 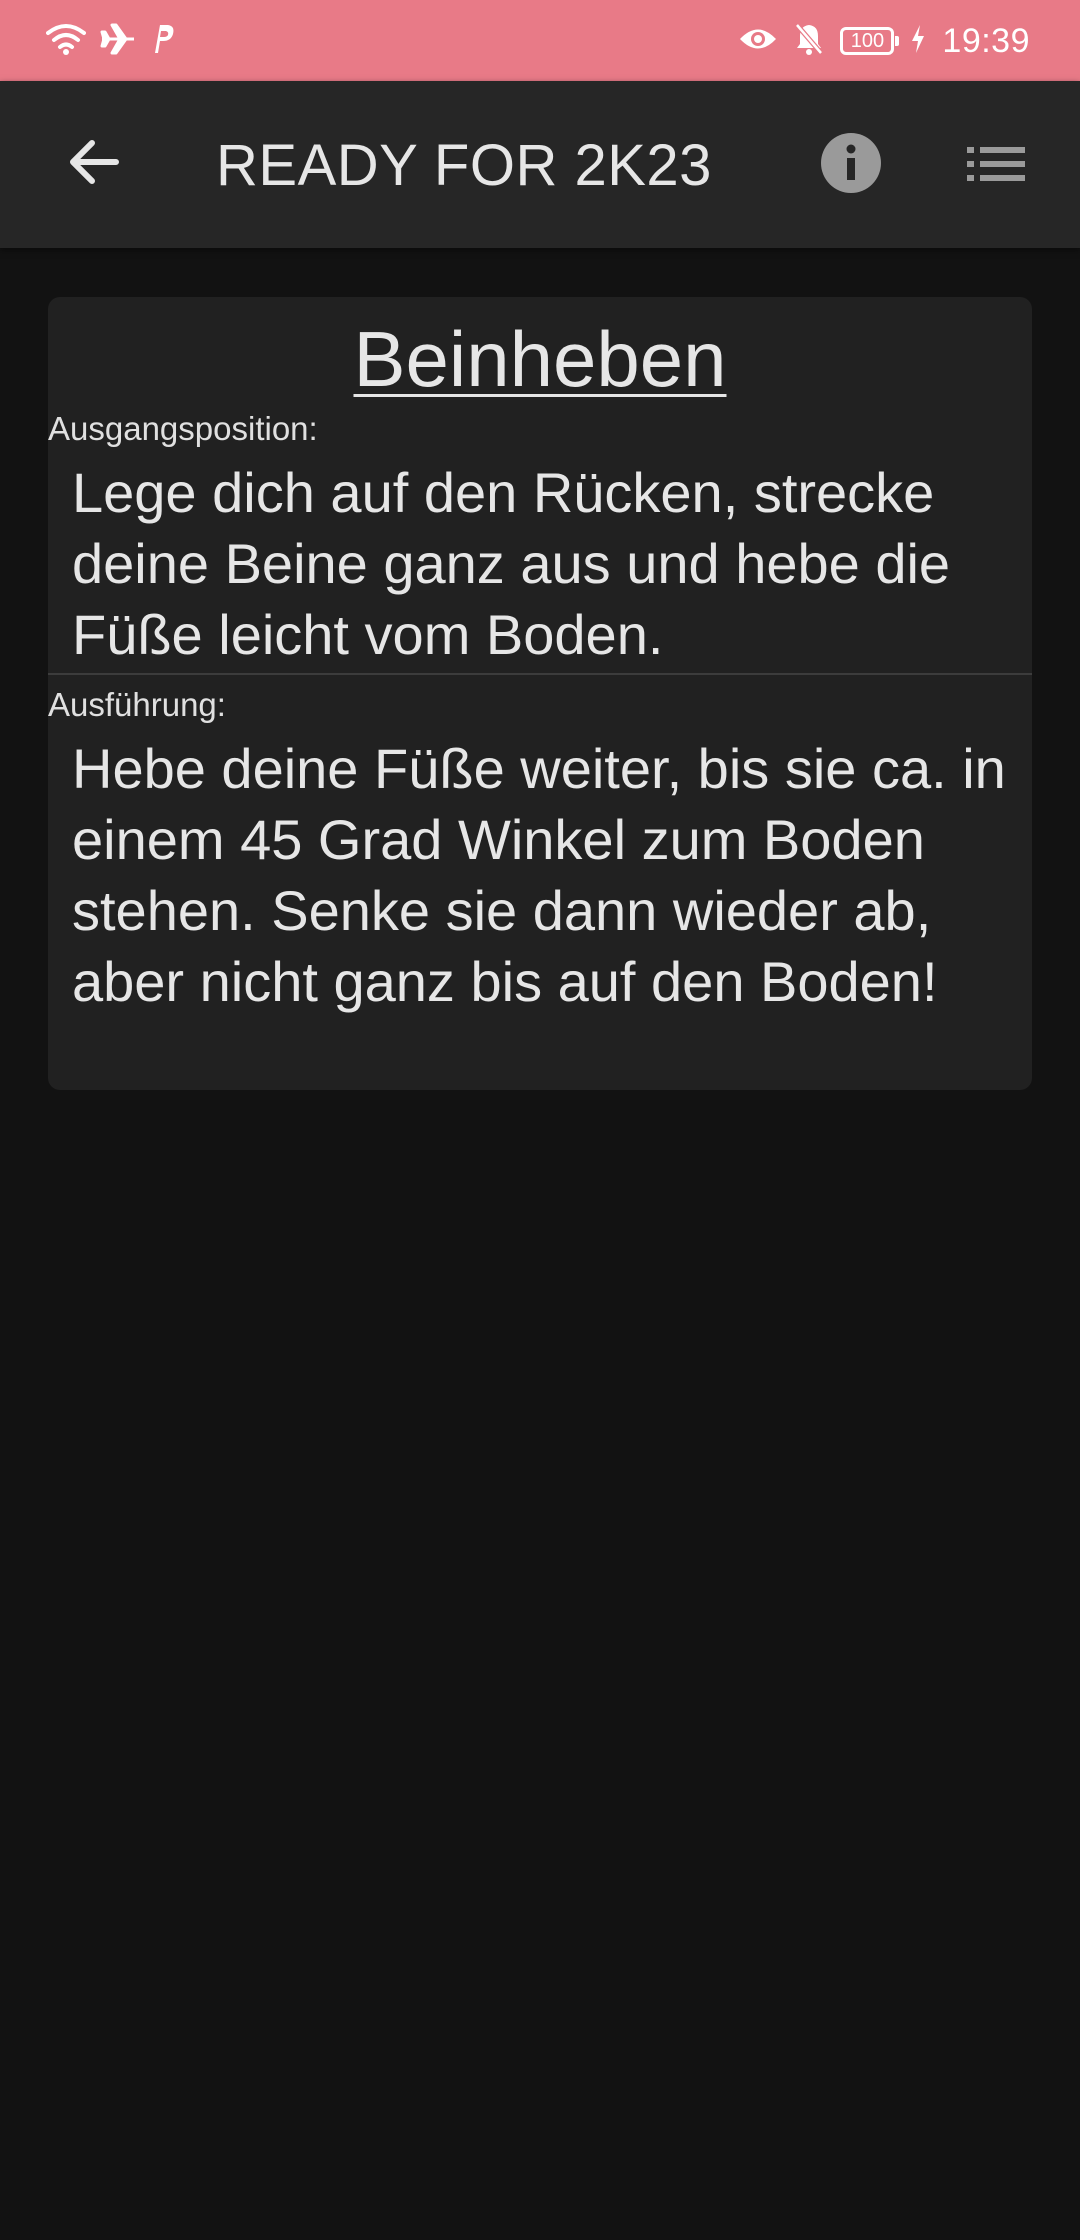 I want to click on battery-icon: 100, so click(x=870, y=41).